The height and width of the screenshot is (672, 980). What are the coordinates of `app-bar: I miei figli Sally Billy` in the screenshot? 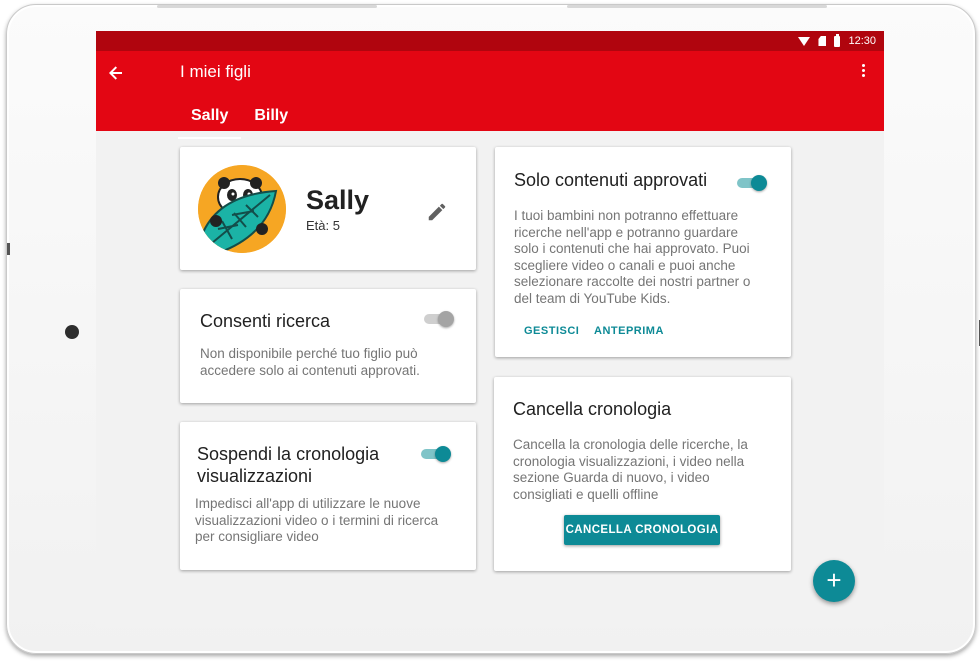 It's located at (490, 95).